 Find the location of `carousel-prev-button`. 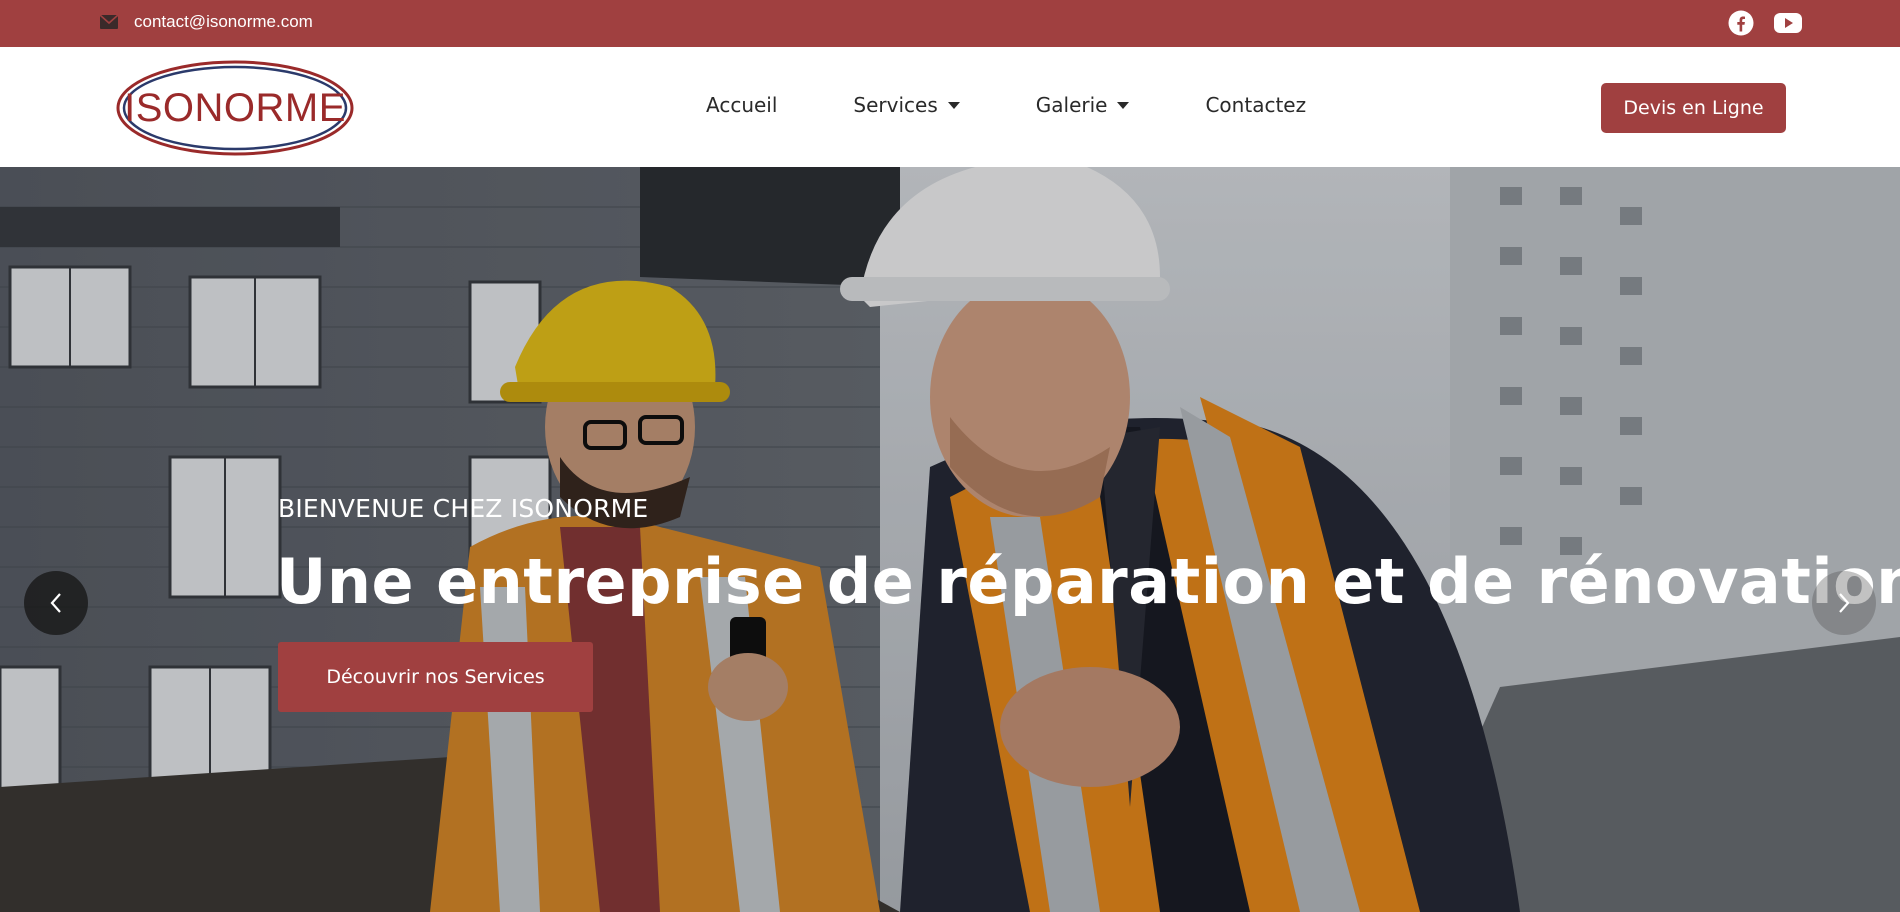

carousel-prev-button is located at coordinates (56, 603).